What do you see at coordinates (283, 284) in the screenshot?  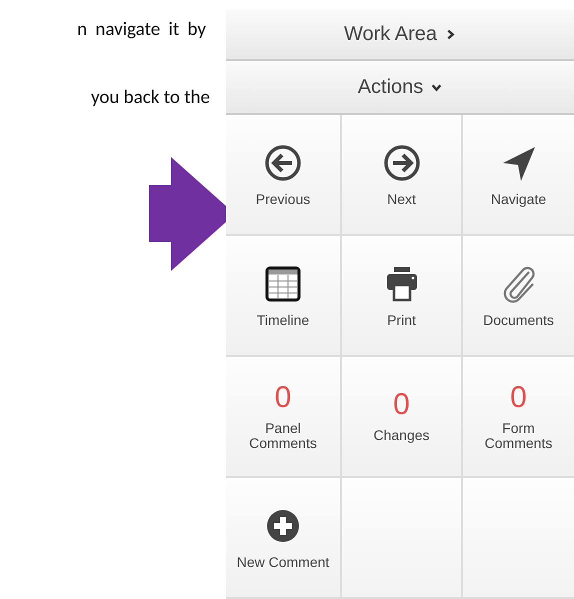 I see `table-icon` at bounding box center [283, 284].